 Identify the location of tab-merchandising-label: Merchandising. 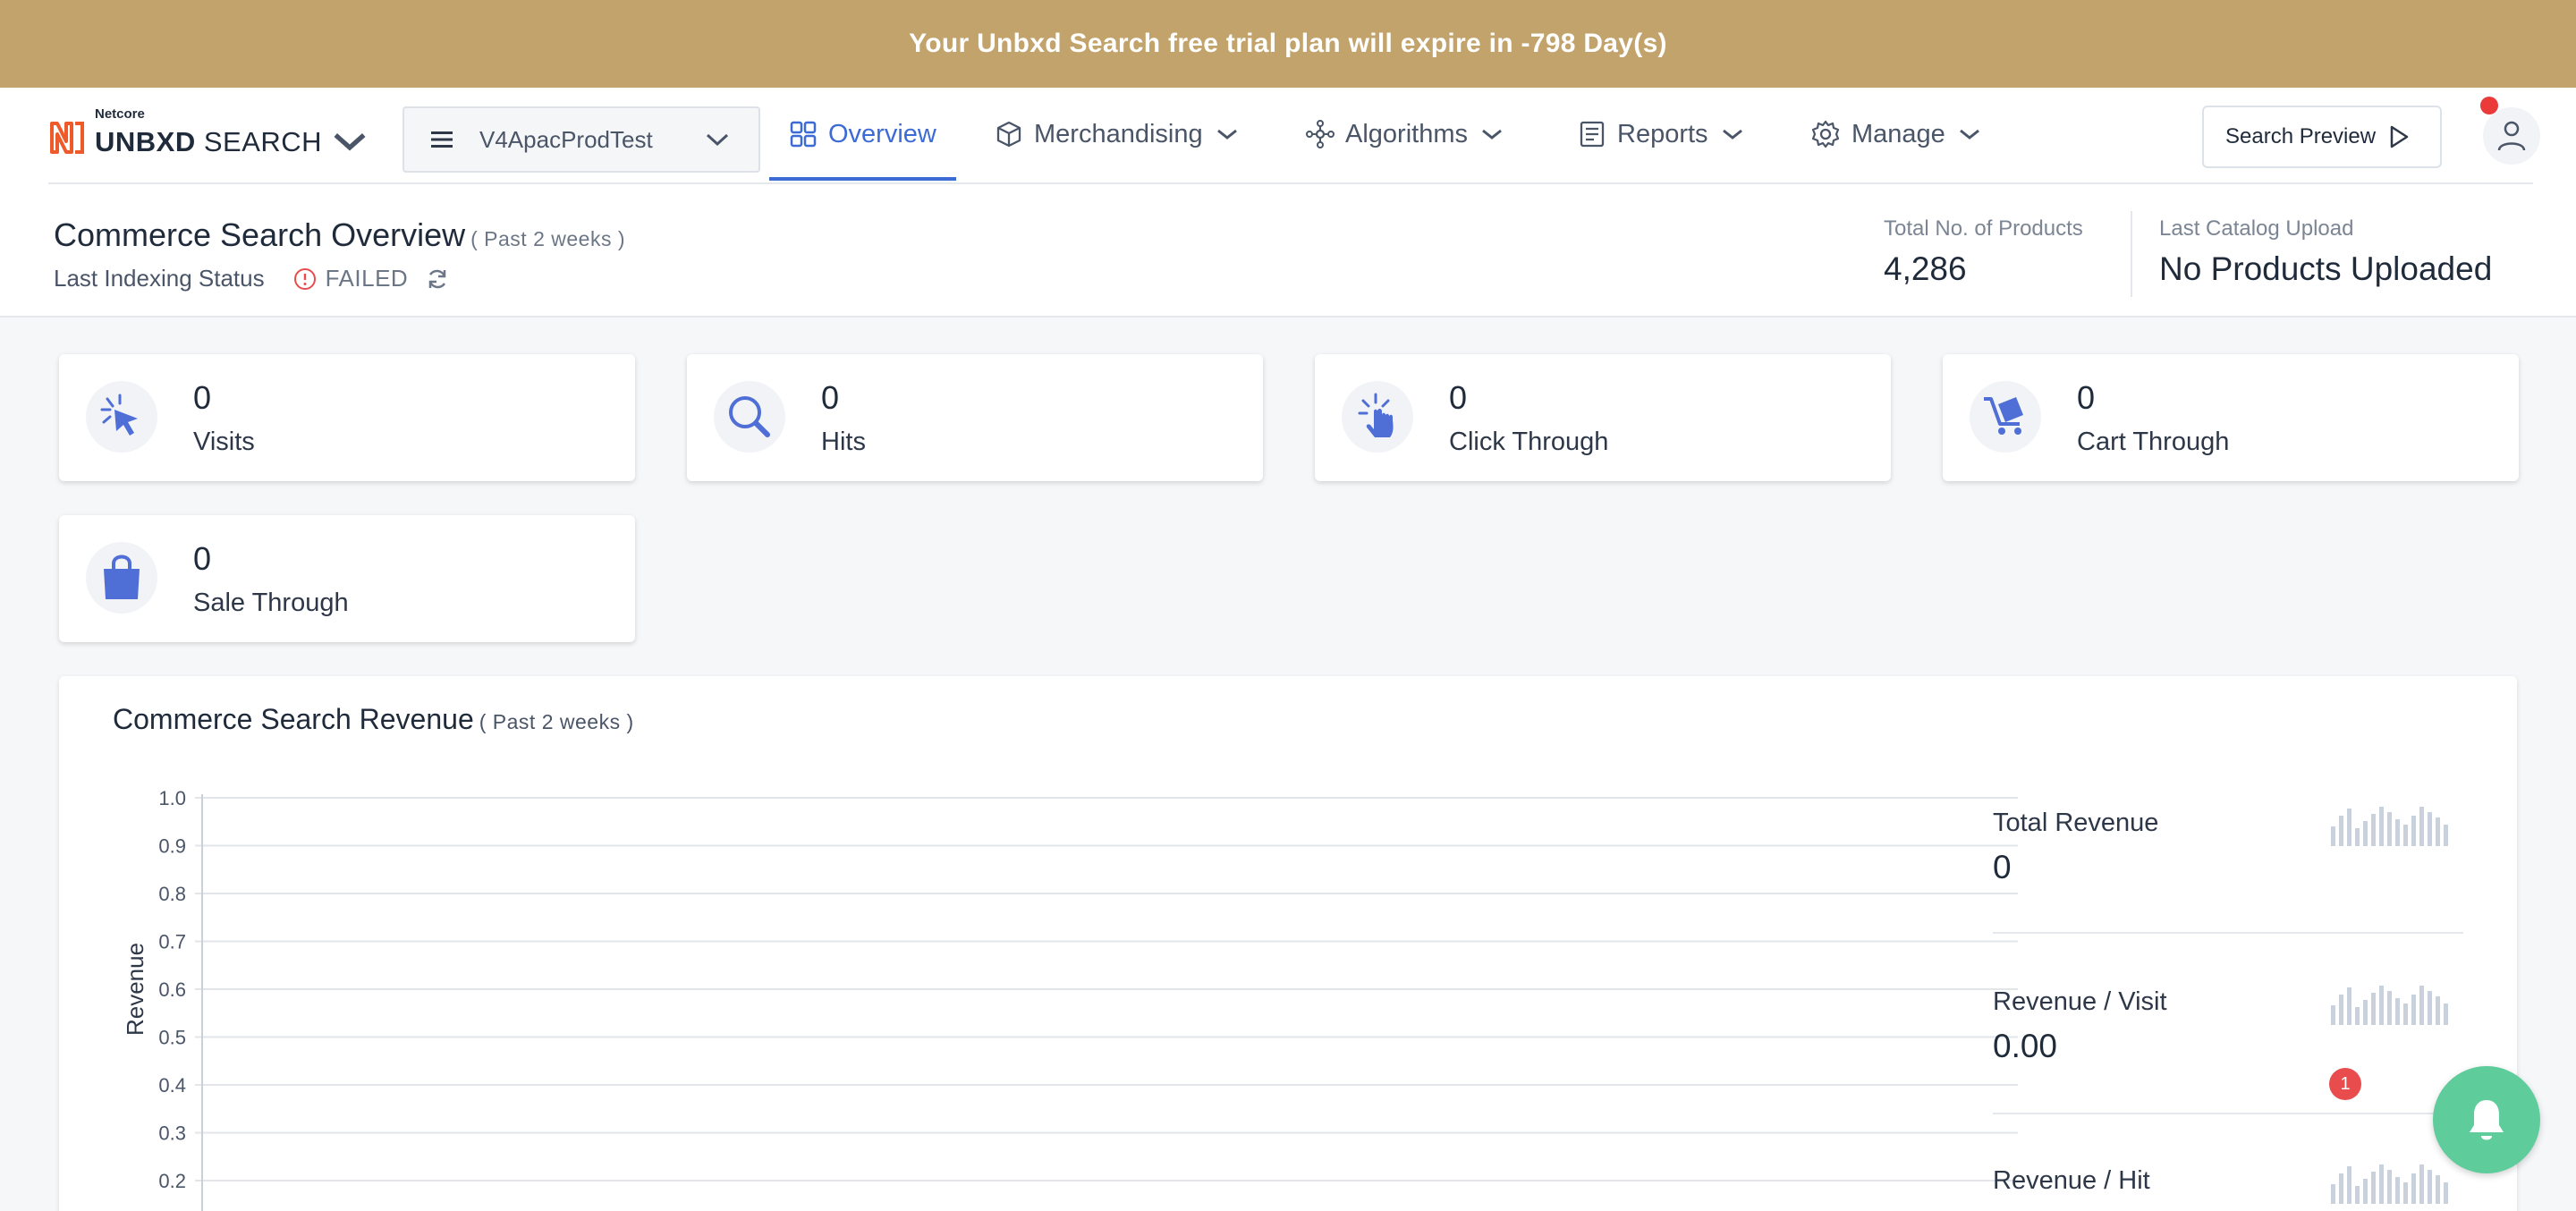
(1118, 133).